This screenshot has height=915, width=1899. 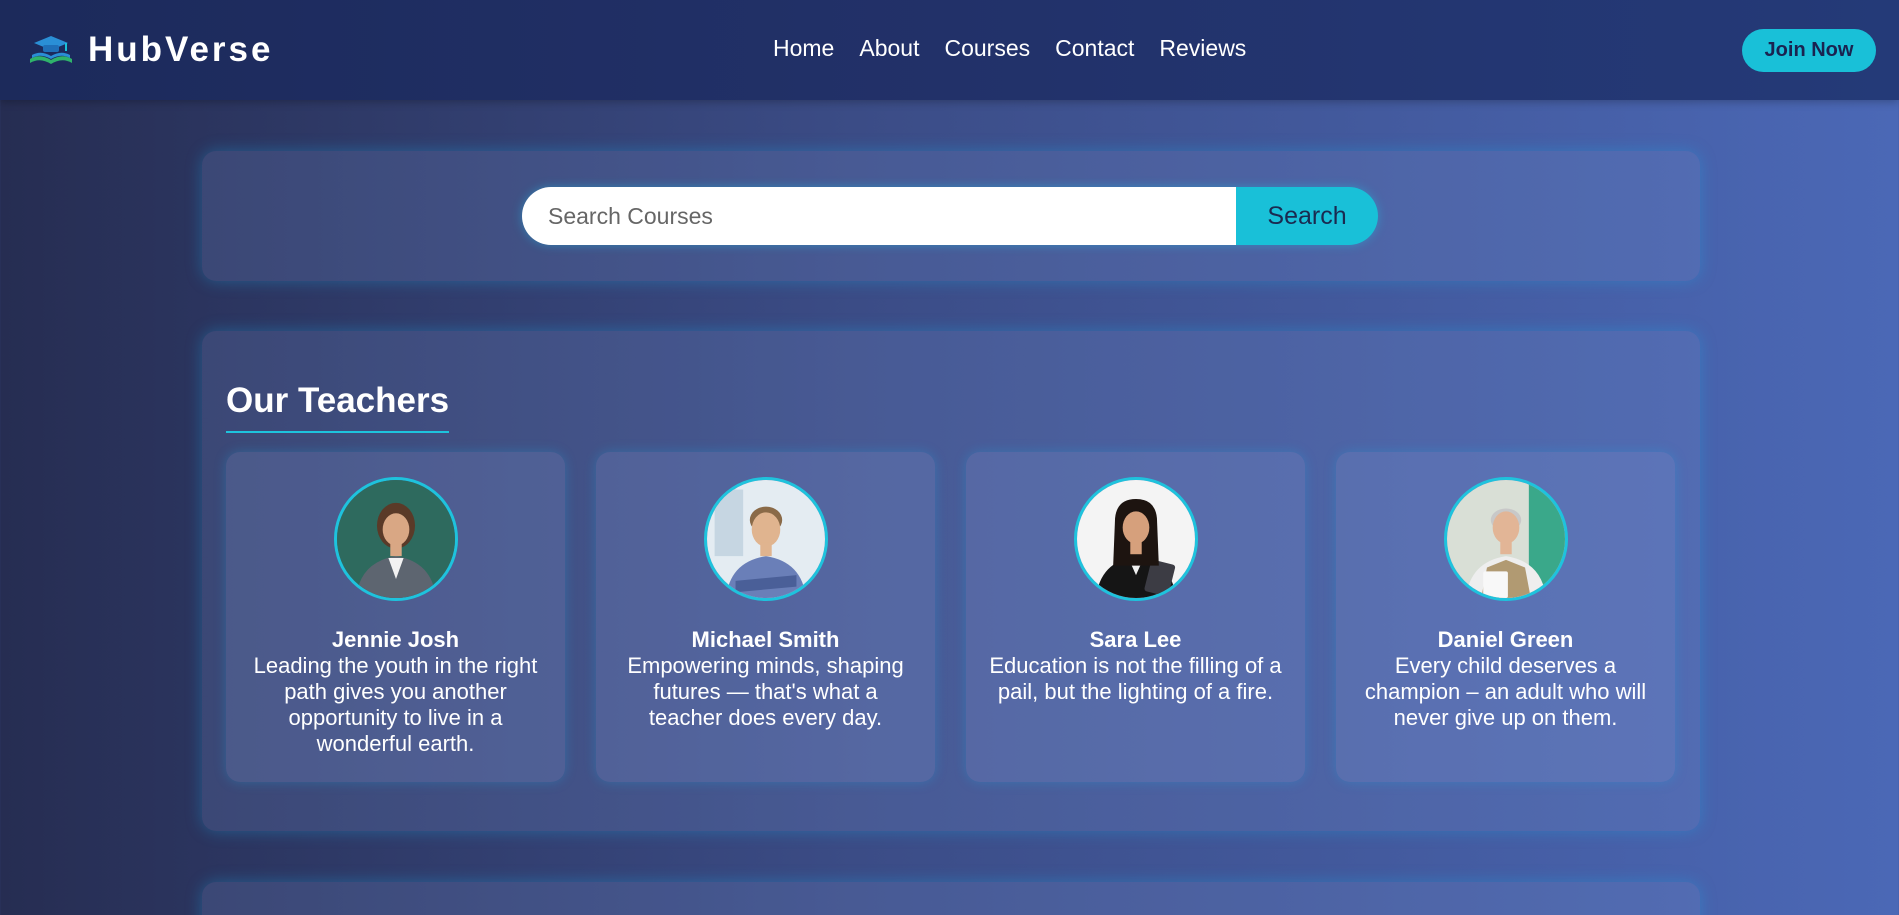 I want to click on teacher-name: Jennie Josh, so click(x=395, y=639).